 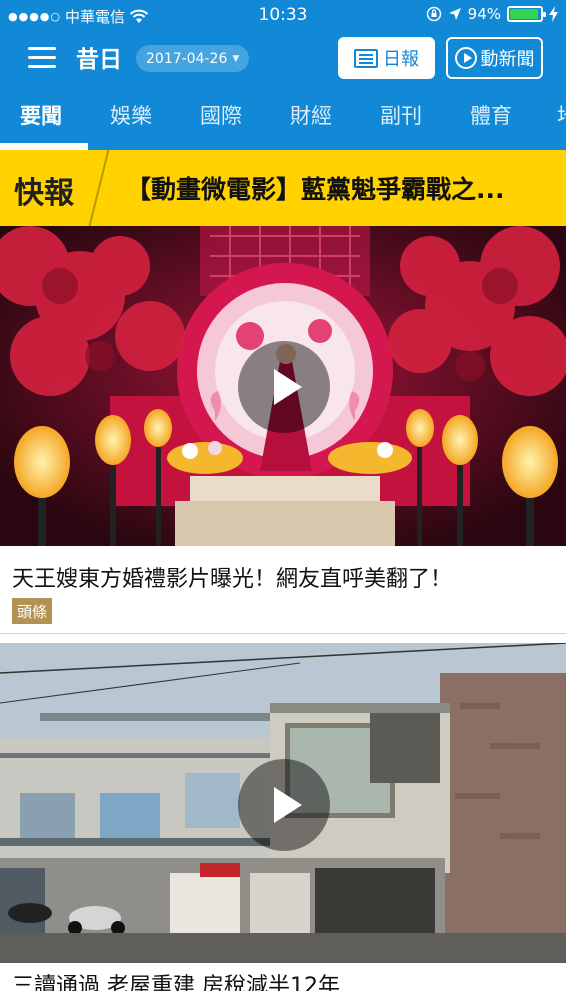 I want to click on article-title: 三讀通過 老屋重建 房稅減半12年, so click(x=176, y=979).